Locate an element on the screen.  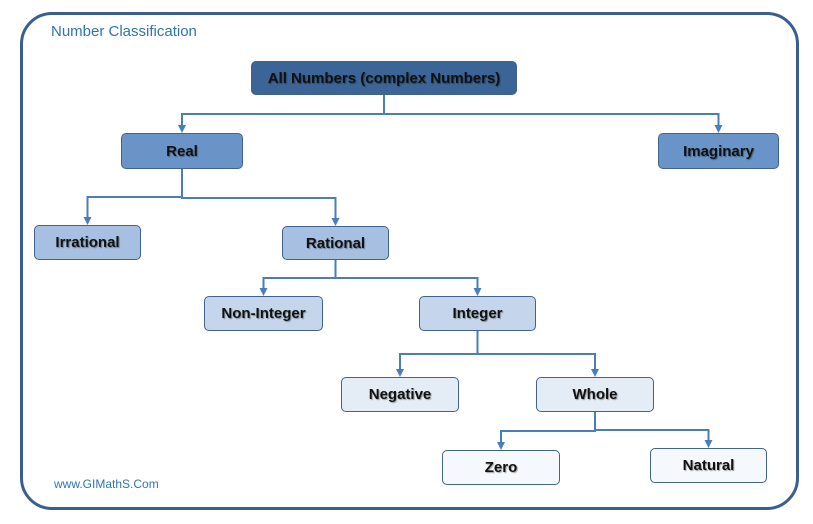
node-non-integer: Non-Integer is located at coordinates (263, 313).